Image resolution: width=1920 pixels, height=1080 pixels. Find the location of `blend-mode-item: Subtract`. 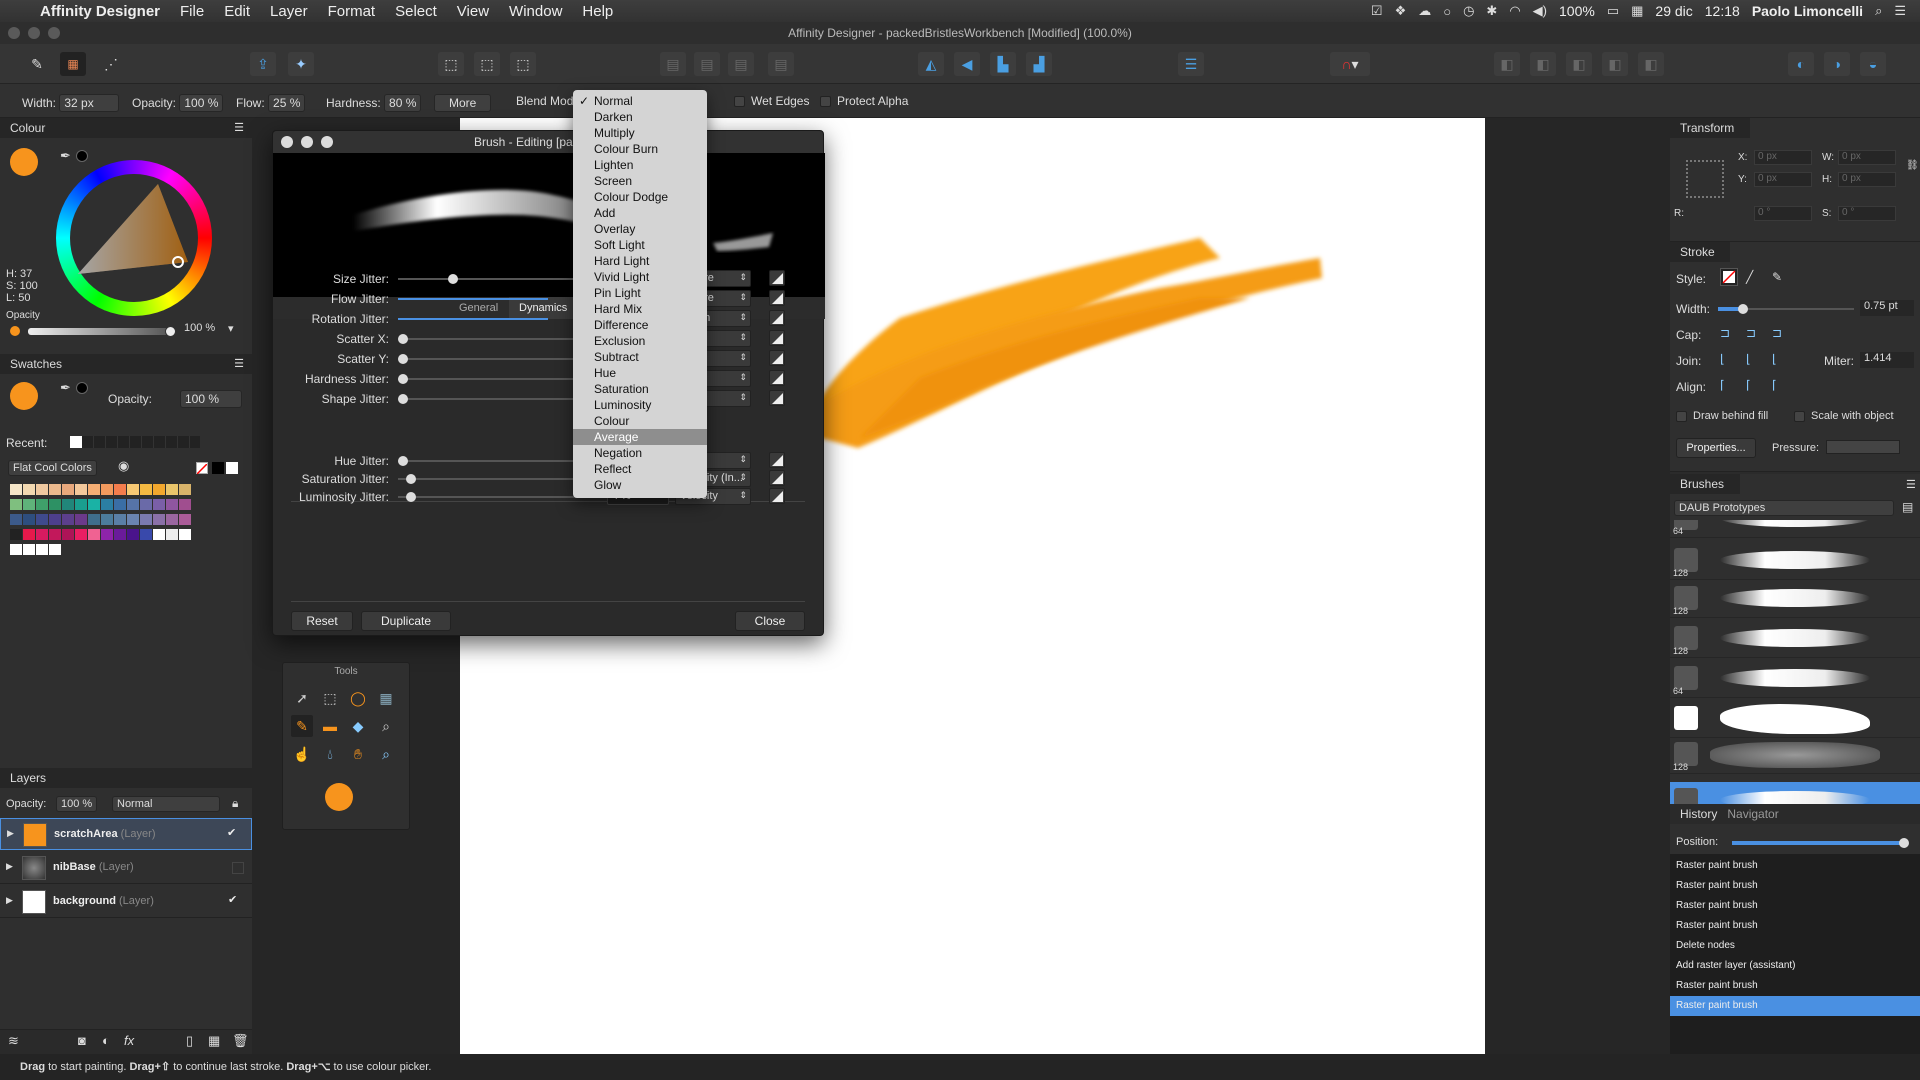

blend-mode-item: Subtract is located at coordinates (640, 357).